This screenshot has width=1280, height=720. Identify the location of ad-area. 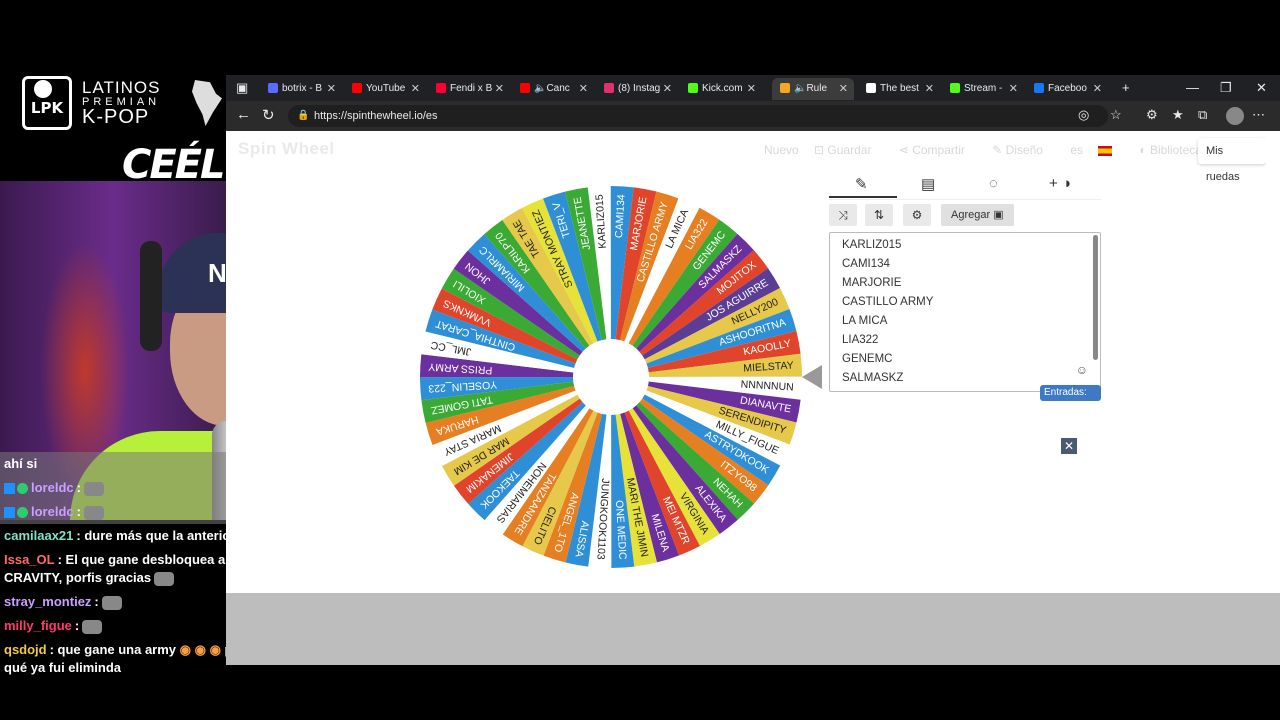
(753, 629).